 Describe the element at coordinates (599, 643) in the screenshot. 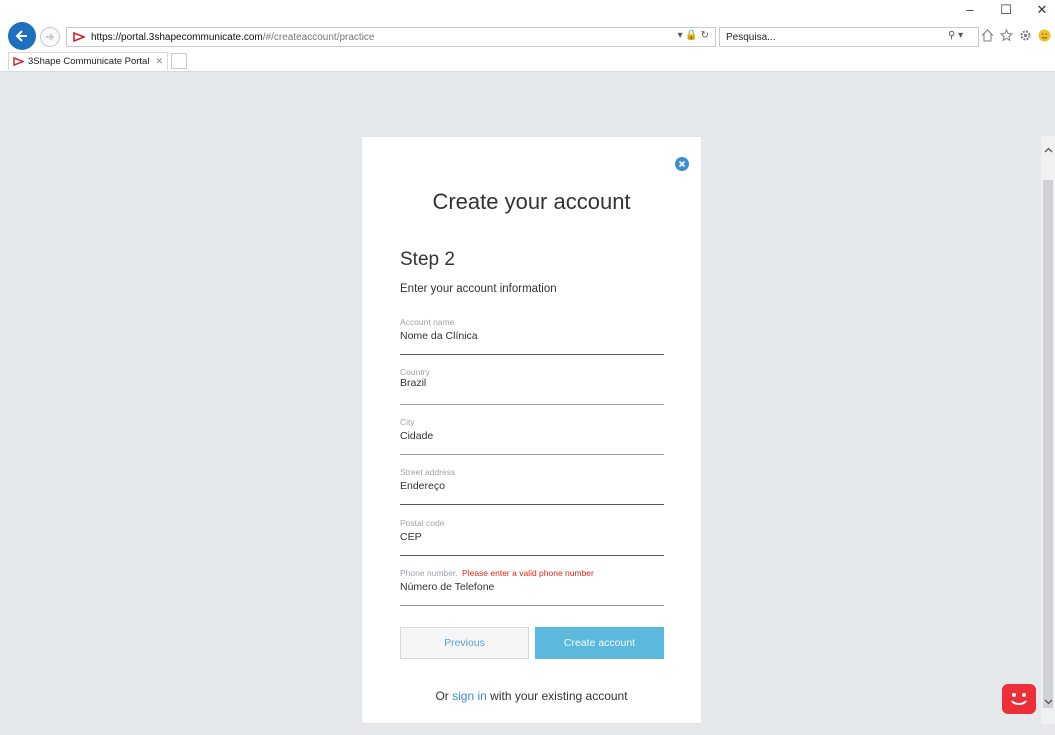

I see `create-account-button: Create account` at that location.